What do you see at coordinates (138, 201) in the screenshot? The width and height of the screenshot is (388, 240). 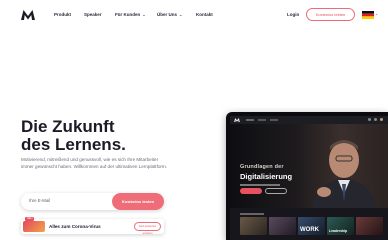 I see `email-submit-button: Kostenlos testen` at bounding box center [138, 201].